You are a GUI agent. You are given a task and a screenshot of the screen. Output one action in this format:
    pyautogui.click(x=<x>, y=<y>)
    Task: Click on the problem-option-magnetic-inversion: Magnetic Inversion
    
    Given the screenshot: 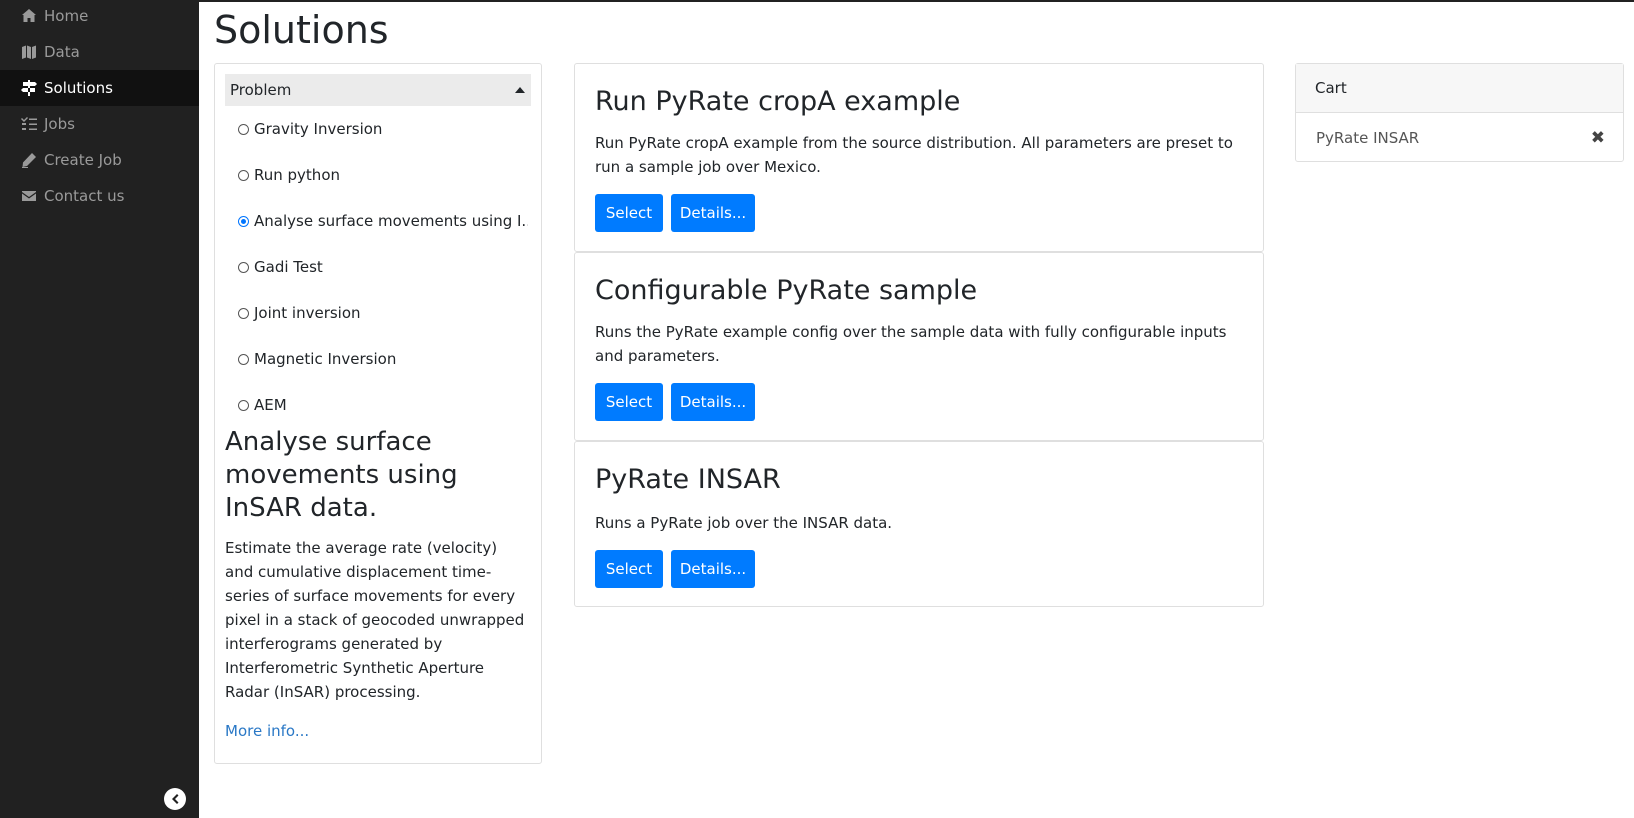 What is the action you would take?
    pyautogui.click(x=383, y=367)
    